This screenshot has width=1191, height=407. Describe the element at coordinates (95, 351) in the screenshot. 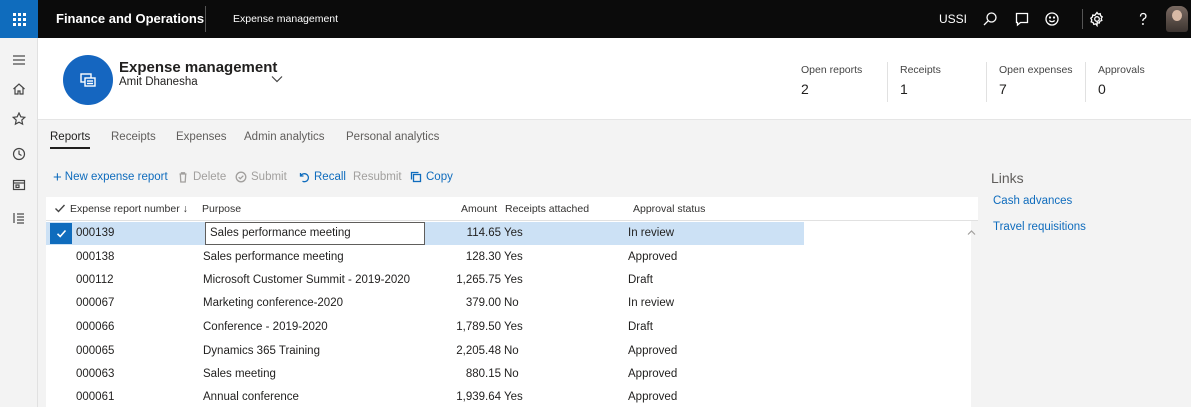

I see `cell-number: 000065` at that location.